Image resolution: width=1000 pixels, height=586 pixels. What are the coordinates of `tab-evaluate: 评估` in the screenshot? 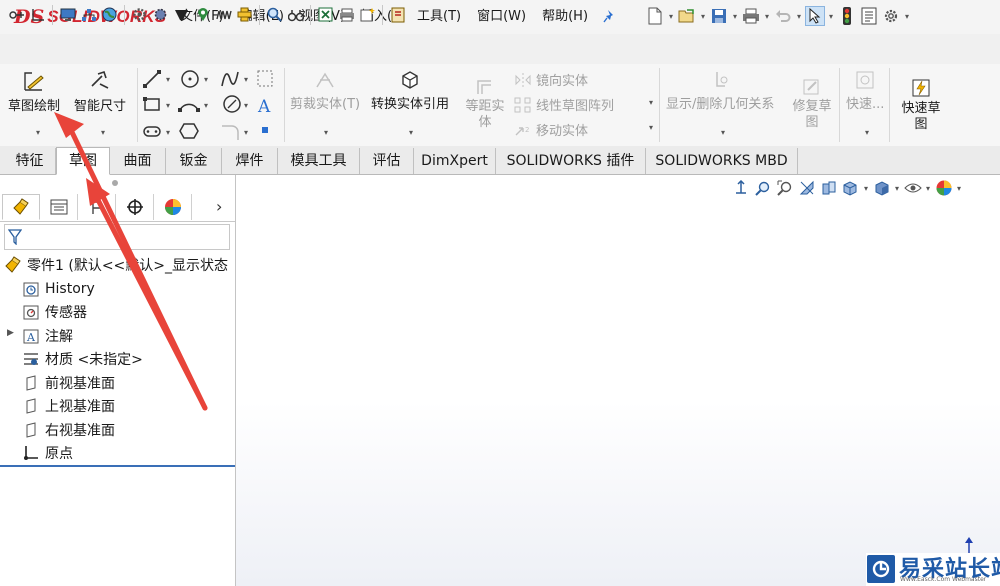 It's located at (387, 161).